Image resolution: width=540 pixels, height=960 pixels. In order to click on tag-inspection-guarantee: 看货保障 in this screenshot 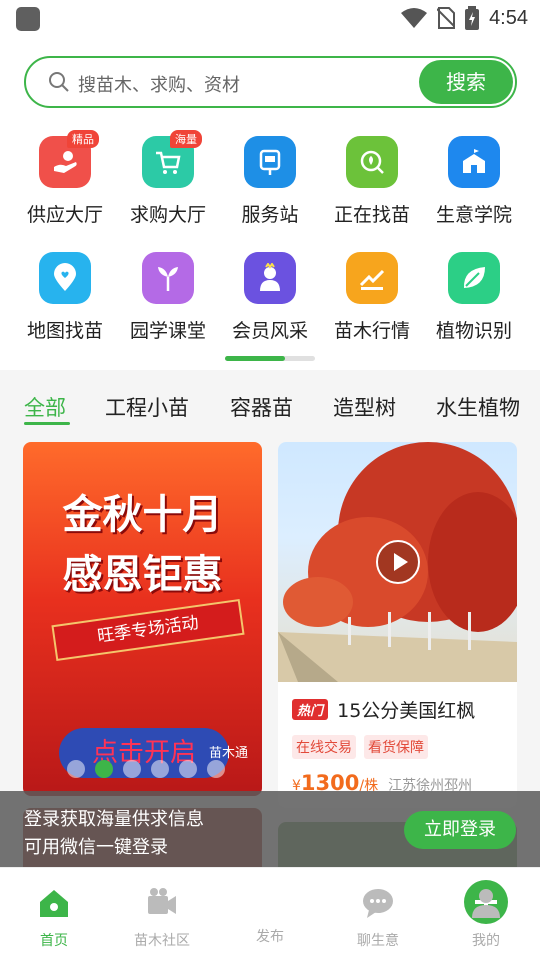, I will do `click(396, 747)`.